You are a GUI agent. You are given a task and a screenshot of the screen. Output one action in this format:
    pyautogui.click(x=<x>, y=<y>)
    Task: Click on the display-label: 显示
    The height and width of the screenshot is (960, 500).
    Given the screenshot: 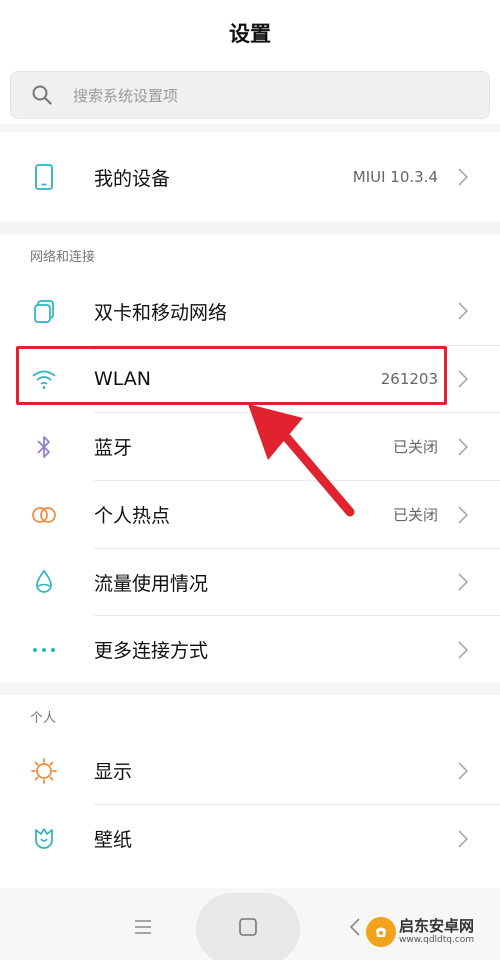 What is the action you would take?
    pyautogui.click(x=113, y=772)
    